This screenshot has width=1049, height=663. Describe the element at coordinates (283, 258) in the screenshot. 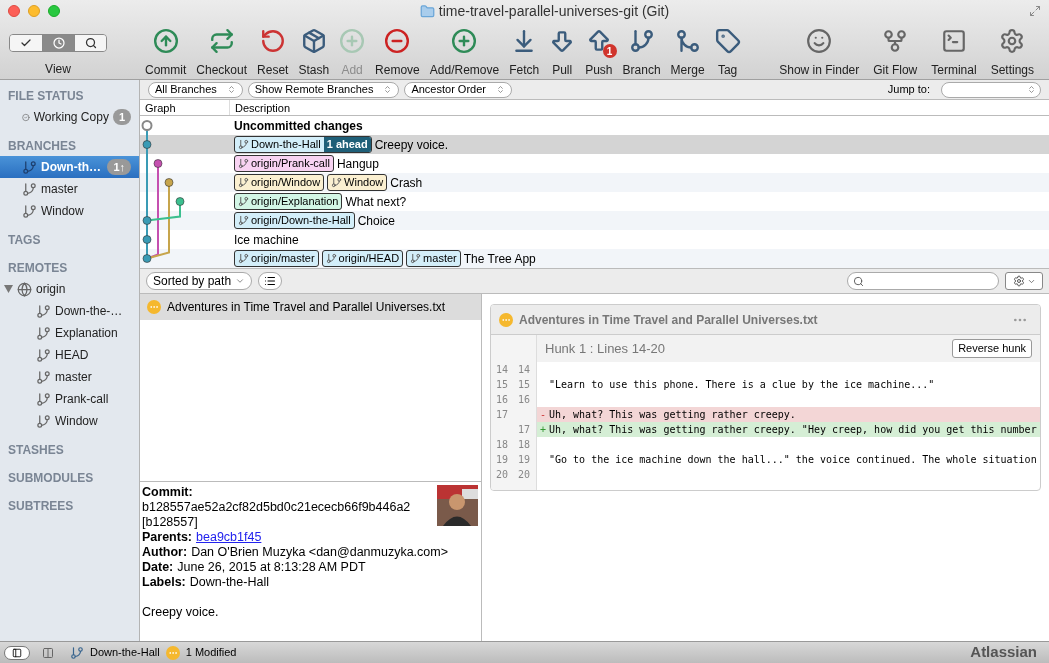

I see `label-text: origin/master` at that location.